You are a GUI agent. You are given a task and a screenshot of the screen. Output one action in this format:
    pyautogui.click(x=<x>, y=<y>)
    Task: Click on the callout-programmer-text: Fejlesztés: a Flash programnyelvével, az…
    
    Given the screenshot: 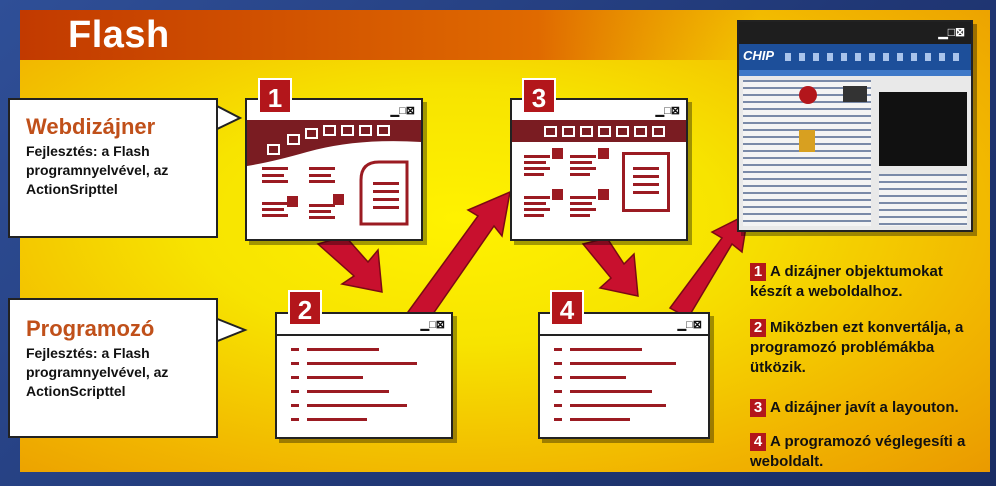 What is the action you would take?
    pyautogui.click(x=97, y=372)
    